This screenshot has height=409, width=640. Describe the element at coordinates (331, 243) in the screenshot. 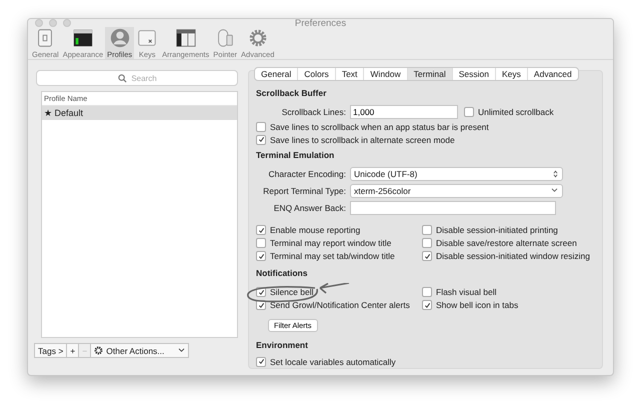

I see `checkbox-label: Terminal may report window title` at that location.